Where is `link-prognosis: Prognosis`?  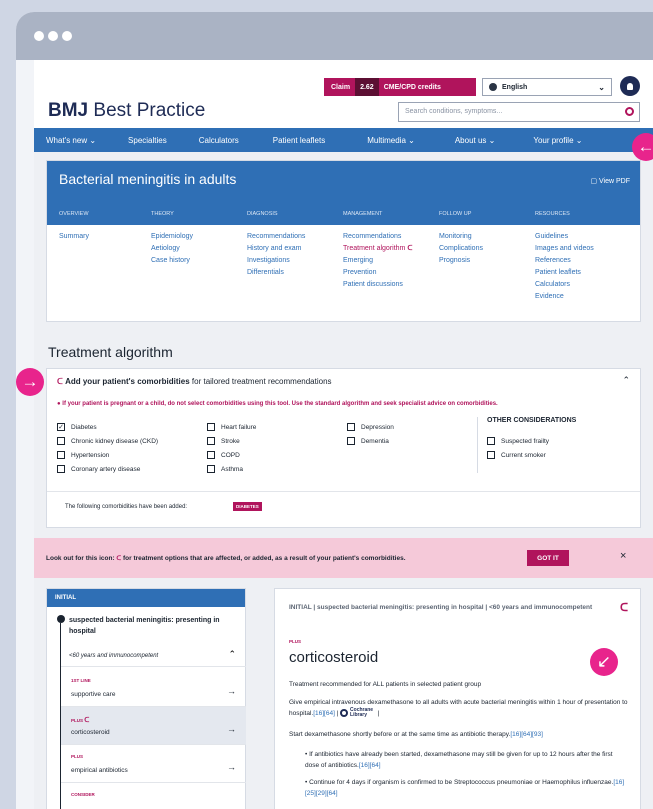
link-prognosis: Prognosis is located at coordinates (461, 261).